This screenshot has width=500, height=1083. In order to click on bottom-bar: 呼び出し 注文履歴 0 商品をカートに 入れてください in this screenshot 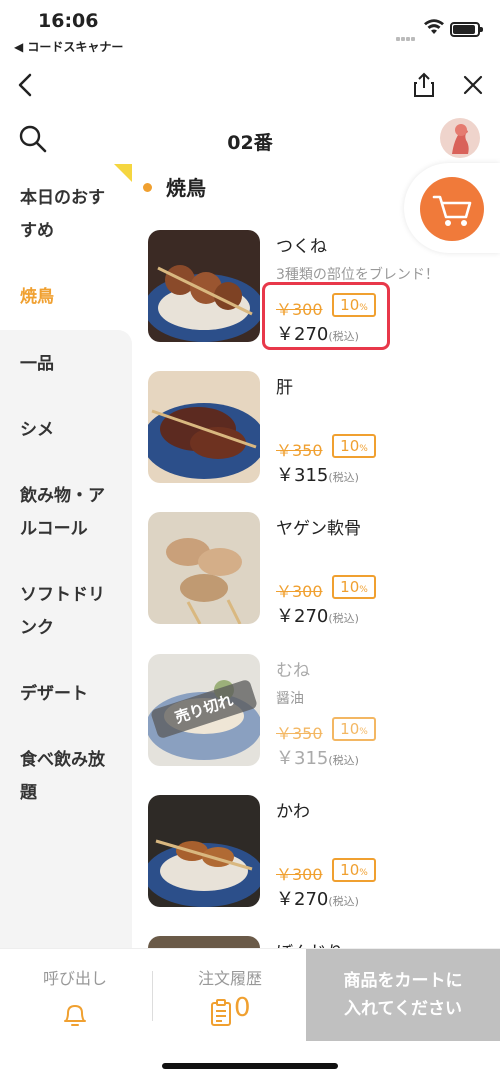, I will do `click(250, 994)`.